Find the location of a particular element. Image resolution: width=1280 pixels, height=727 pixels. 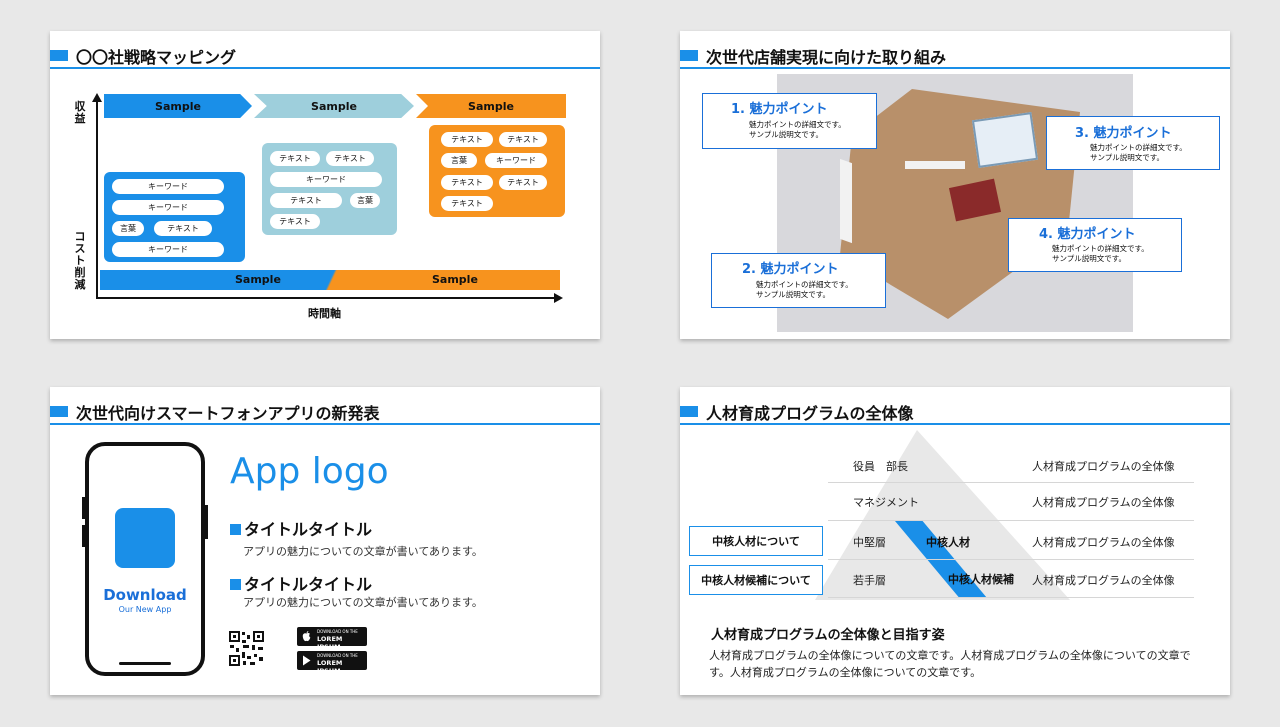

callout-title: 4. 魅力ポイント is located at coordinates (1087, 234).